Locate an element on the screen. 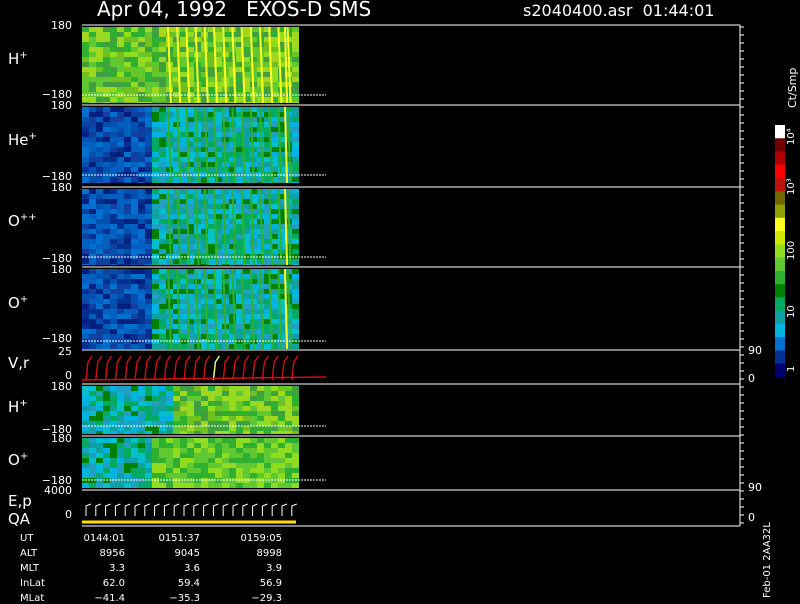  row-name: MLat is located at coordinates (32, 598).